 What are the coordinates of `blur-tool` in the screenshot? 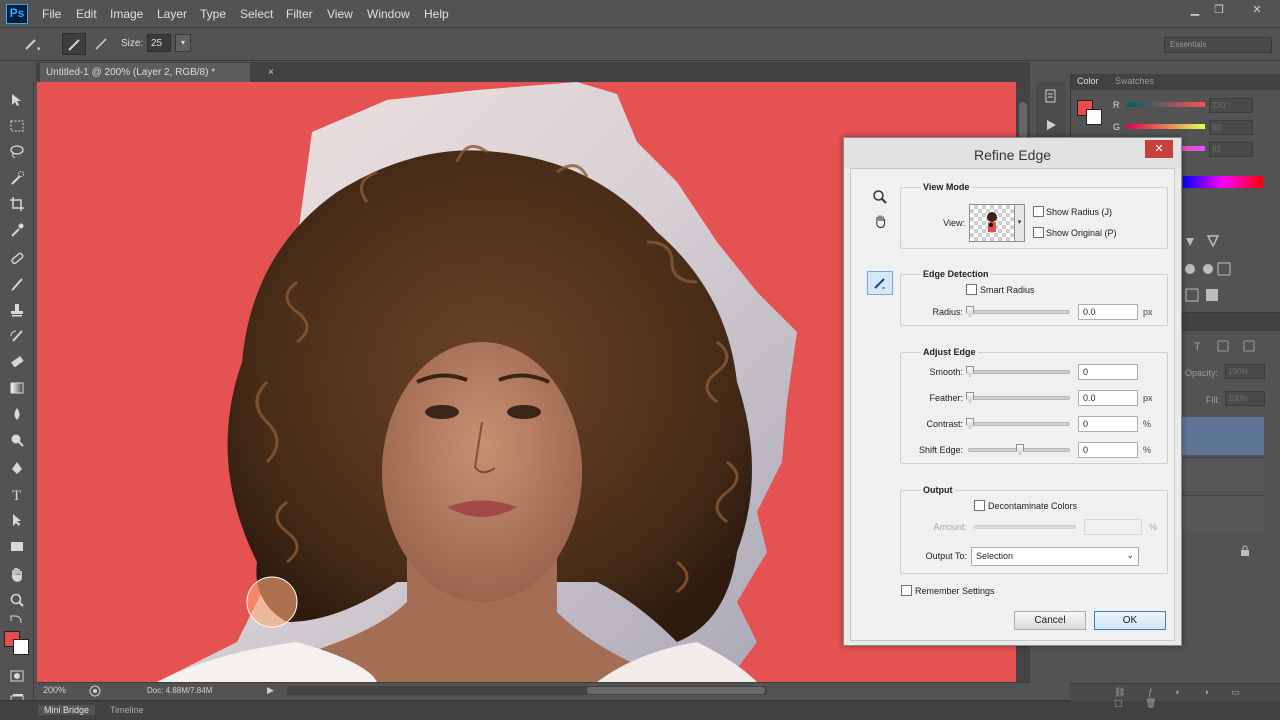 It's located at (17, 414).